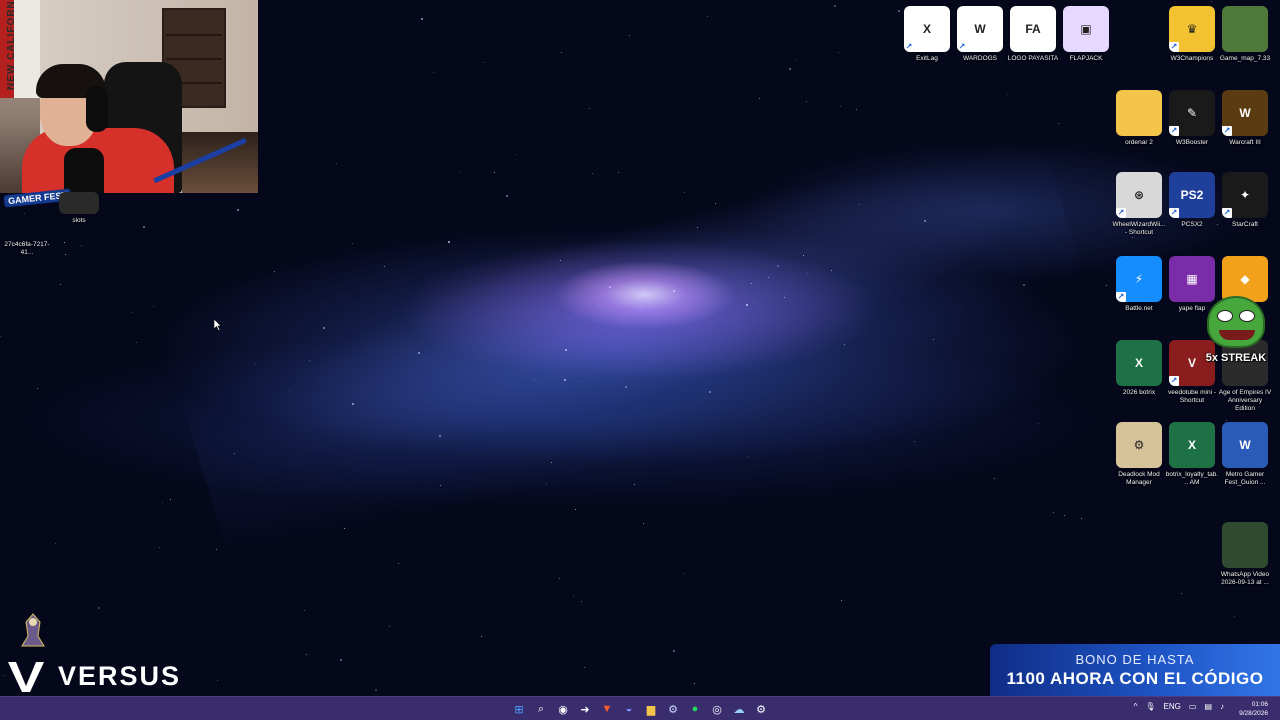 This screenshot has height=720, width=1280. Describe the element at coordinates (980, 34) in the screenshot. I see `desktop-icon-wardogs: W ↗ WARDOGS` at that location.